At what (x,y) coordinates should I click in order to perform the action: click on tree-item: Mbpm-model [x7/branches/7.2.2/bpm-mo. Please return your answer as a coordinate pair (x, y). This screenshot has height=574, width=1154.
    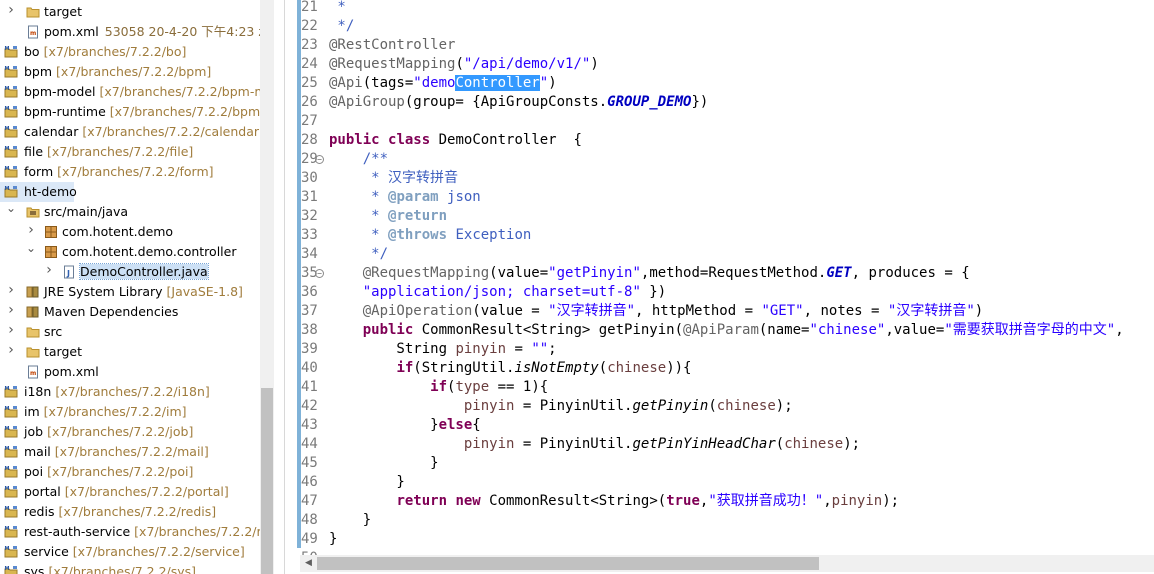
    Looking at the image, I should click on (130, 92).